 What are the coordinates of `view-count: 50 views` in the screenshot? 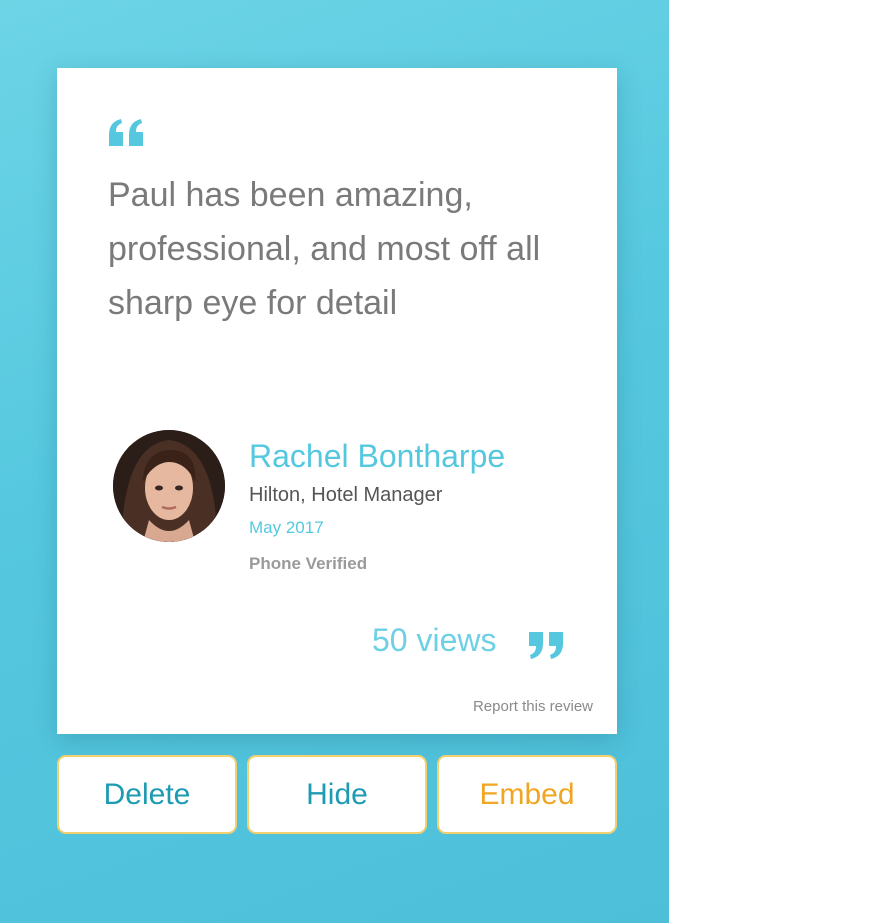 It's located at (434, 640).